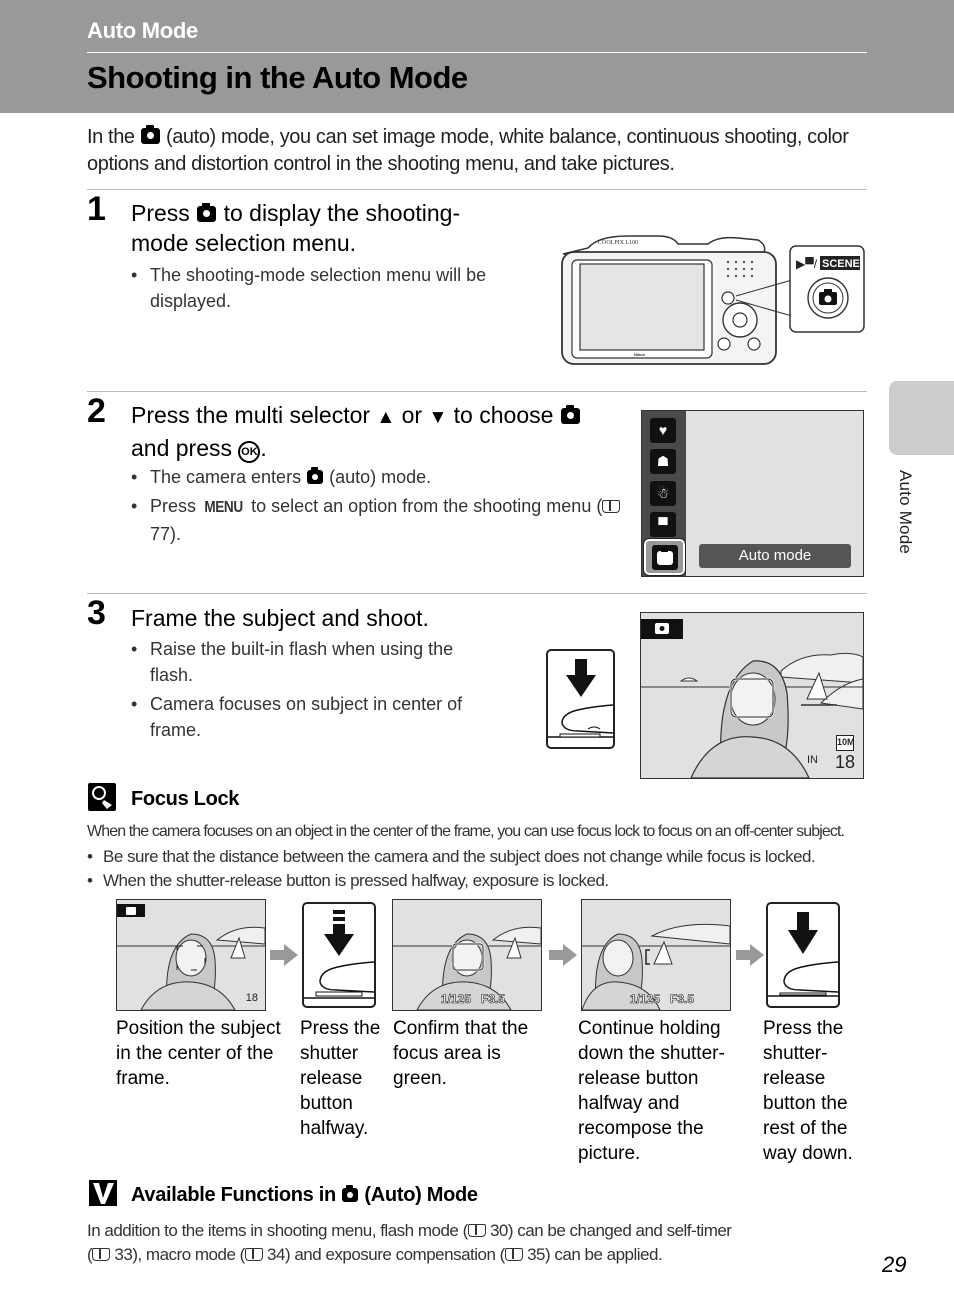 This screenshot has width=954, height=1314. What do you see at coordinates (921, 418) in the screenshot?
I see `chapter-tab` at bounding box center [921, 418].